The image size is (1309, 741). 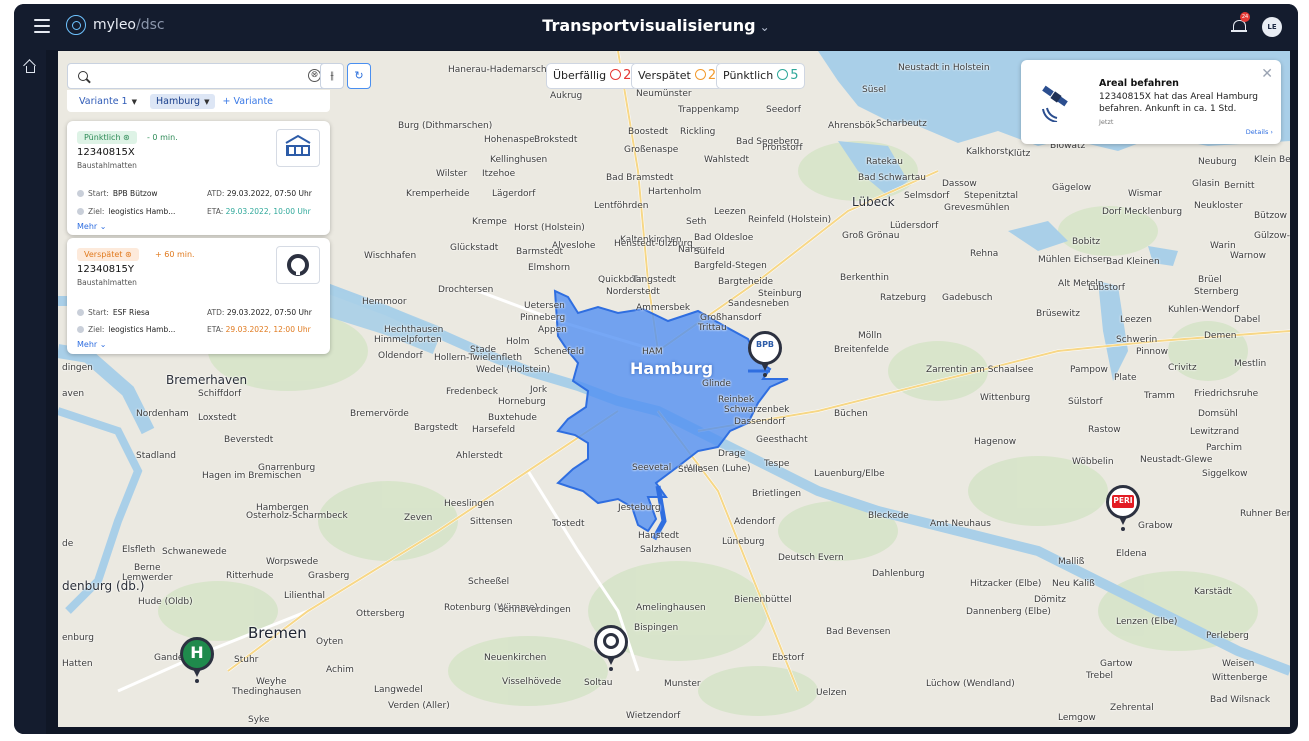 What do you see at coordinates (156, 456) in the screenshot?
I see `map-label-stadland: Stadland` at bounding box center [156, 456].